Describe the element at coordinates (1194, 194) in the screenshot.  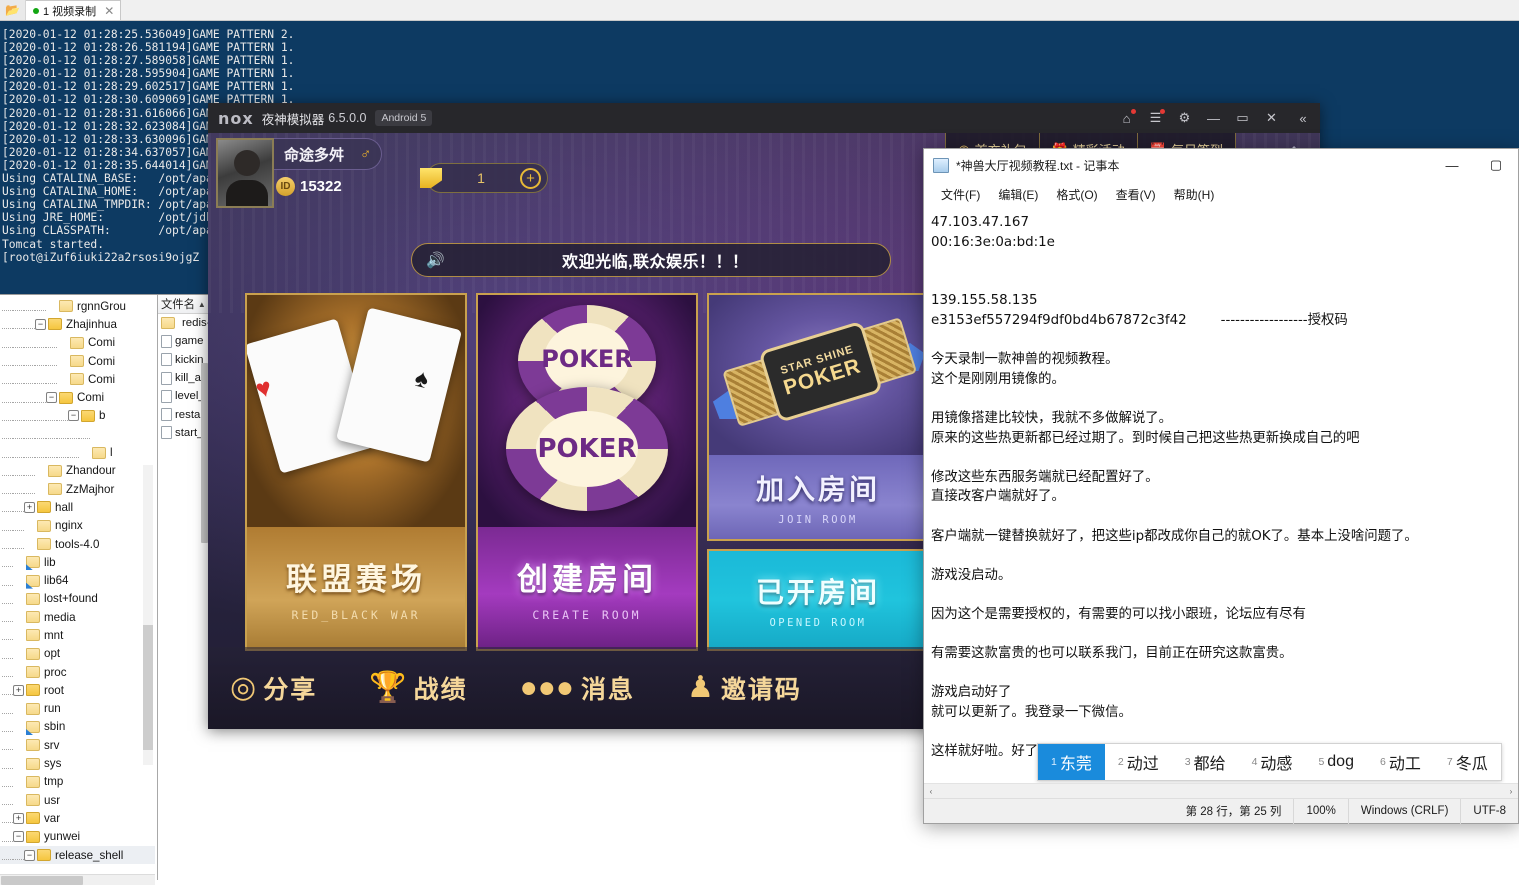
I see `menu-帮助H: 帮助(H)` at that location.